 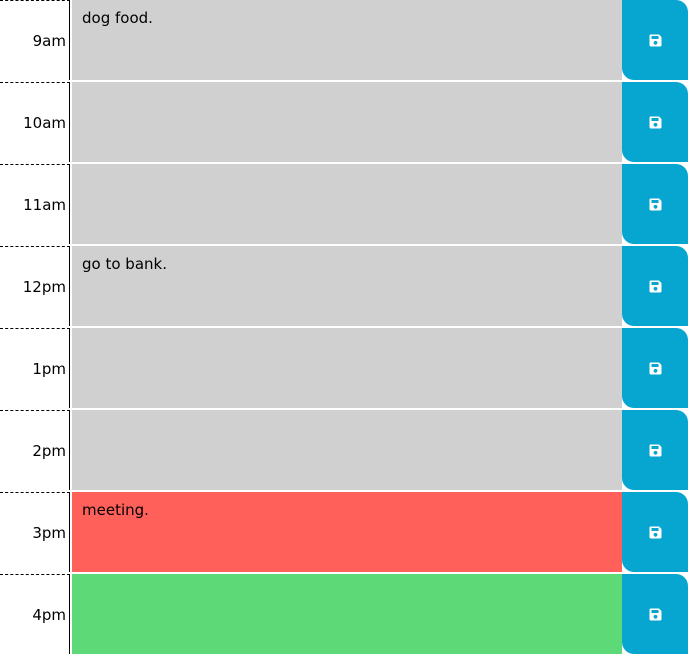 I want to click on time-block-1pm: 1pm, so click(x=344, y=368).